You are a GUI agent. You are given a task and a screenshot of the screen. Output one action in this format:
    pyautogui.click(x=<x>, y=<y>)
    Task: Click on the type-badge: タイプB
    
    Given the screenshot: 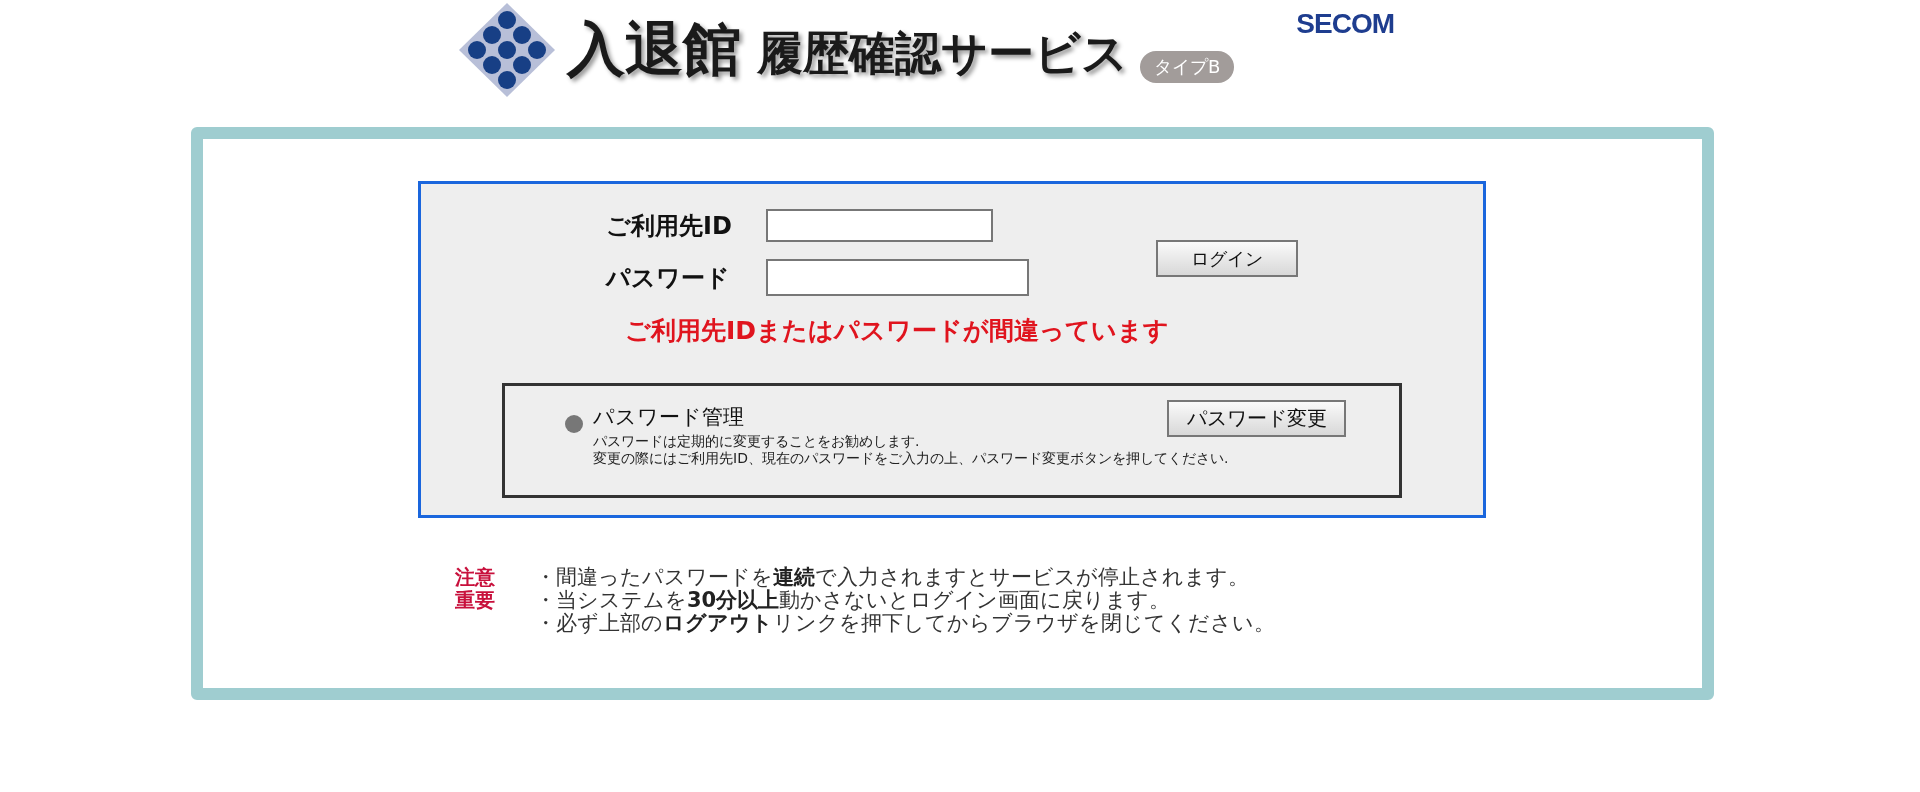 What is the action you would take?
    pyautogui.click(x=1187, y=67)
    